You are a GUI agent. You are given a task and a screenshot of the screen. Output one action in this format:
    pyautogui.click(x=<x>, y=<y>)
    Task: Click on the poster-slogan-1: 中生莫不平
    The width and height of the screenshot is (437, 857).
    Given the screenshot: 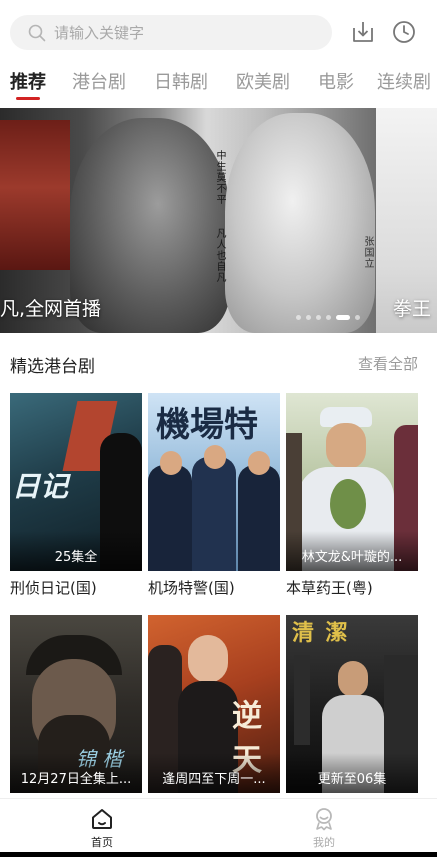 What is the action you would take?
    pyautogui.click(x=219, y=177)
    